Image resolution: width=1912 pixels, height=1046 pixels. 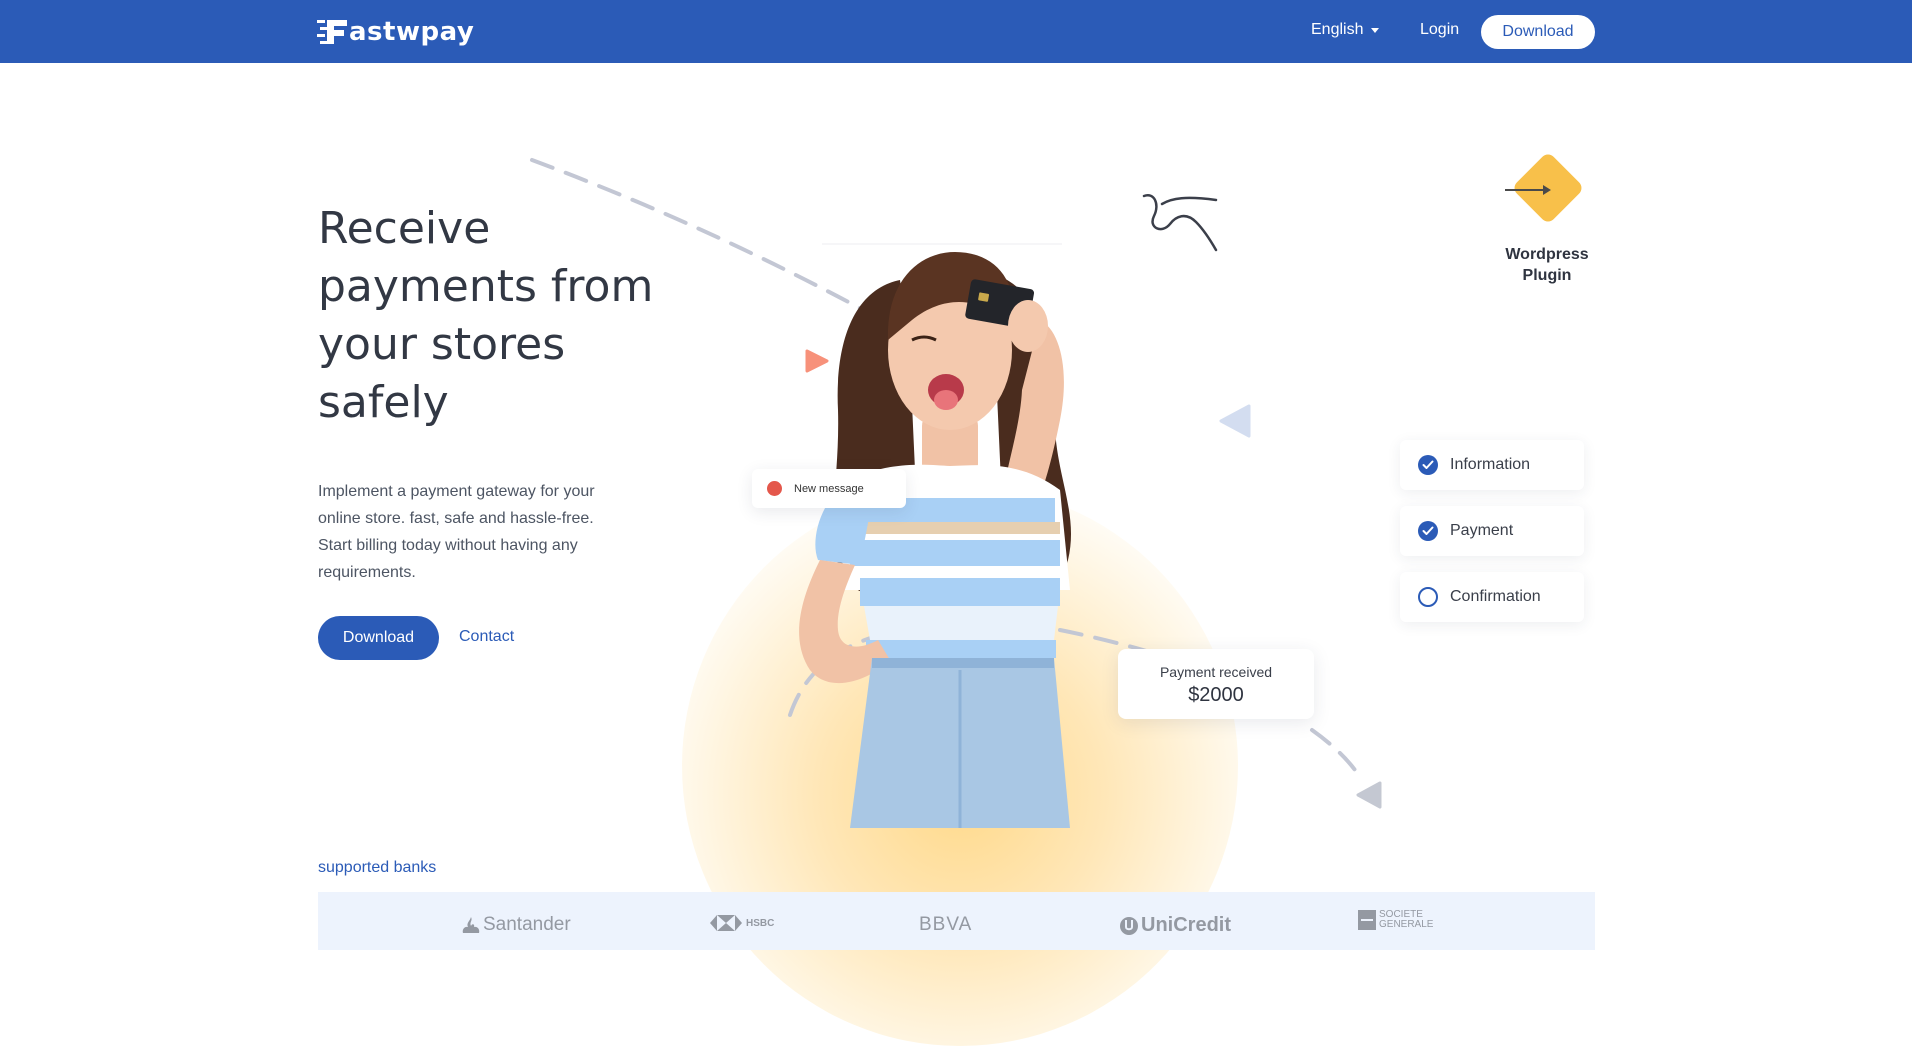 I want to click on bank-name: BBVA, so click(x=946, y=924).